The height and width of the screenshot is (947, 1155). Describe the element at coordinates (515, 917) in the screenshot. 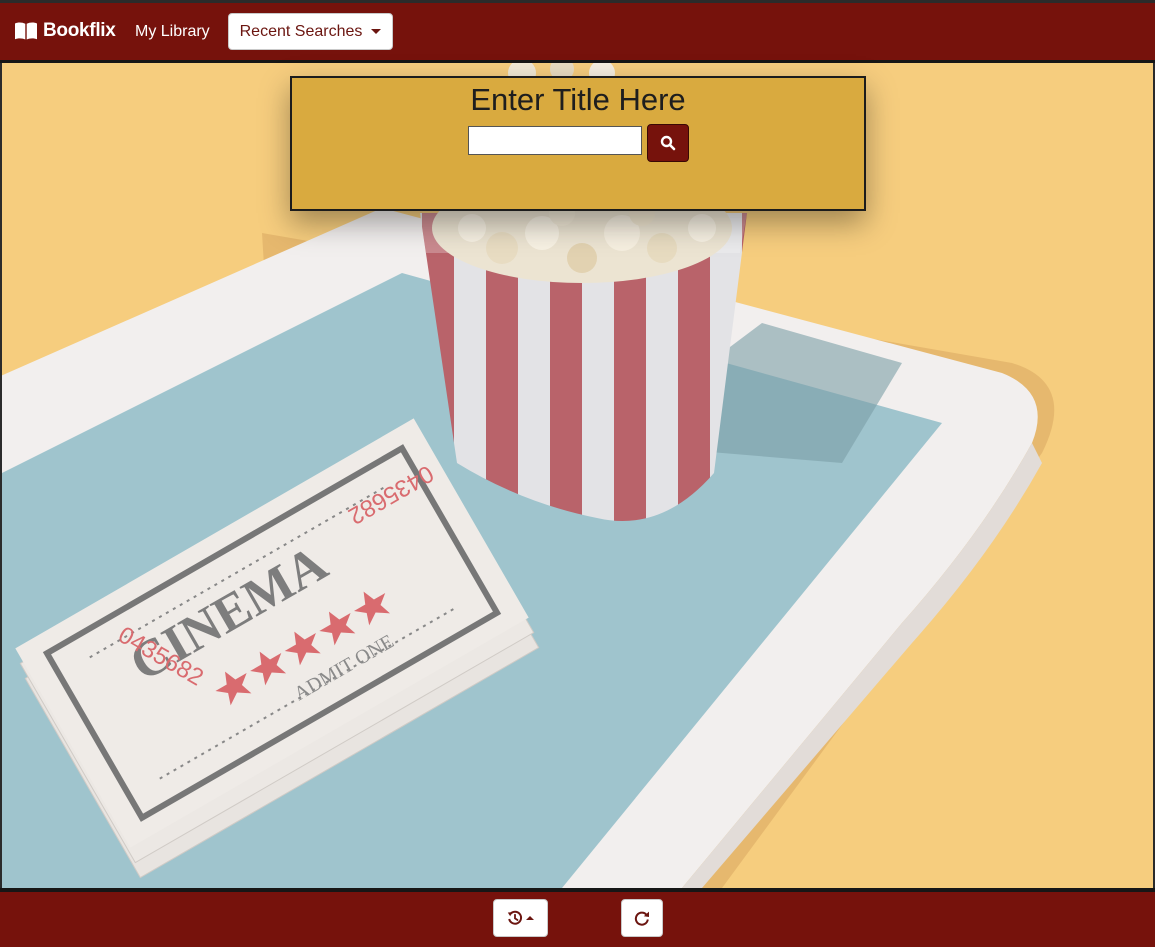

I see `history-icon` at that location.